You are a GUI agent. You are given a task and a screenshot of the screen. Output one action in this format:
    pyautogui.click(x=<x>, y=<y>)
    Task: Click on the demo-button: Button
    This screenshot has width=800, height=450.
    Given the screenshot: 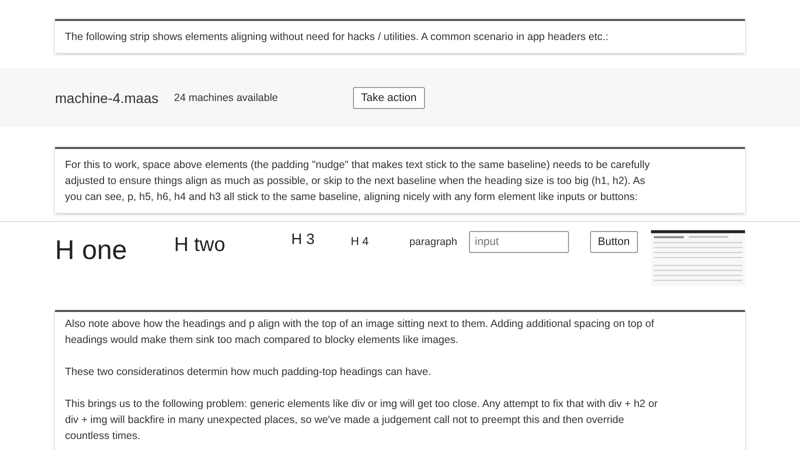 What is the action you would take?
    pyautogui.click(x=614, y=242)
    